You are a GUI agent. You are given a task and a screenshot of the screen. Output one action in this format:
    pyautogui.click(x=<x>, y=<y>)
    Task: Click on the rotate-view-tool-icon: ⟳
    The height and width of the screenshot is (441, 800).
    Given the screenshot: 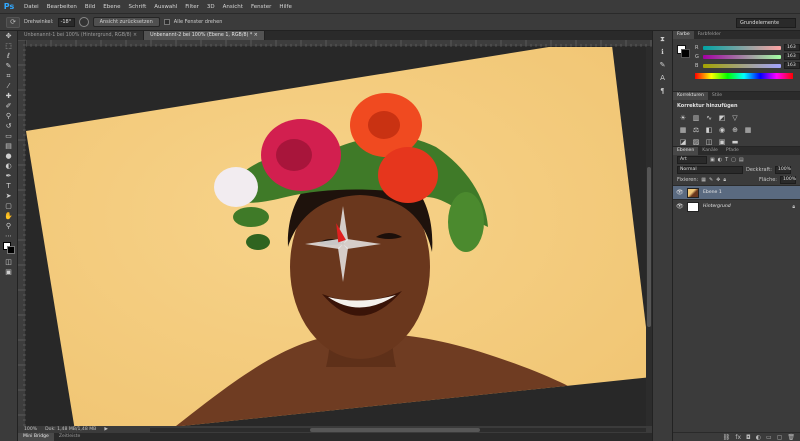 What is the action you would take?
    pyautogui.click(x=13, y=22)
    